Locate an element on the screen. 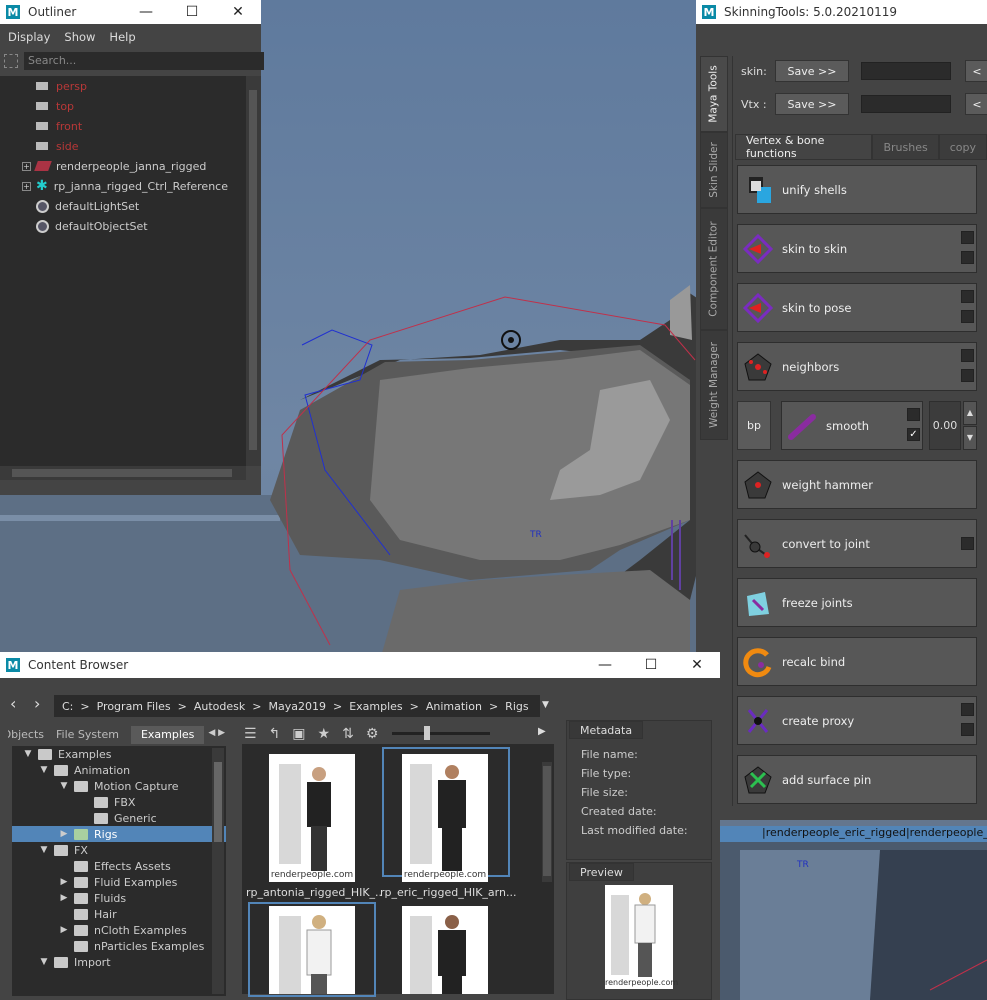 Image resolution: width=987 pixels, height=1000 pixels. crumb-maya2019: Maya2019 is located at coordinates (296, 706).